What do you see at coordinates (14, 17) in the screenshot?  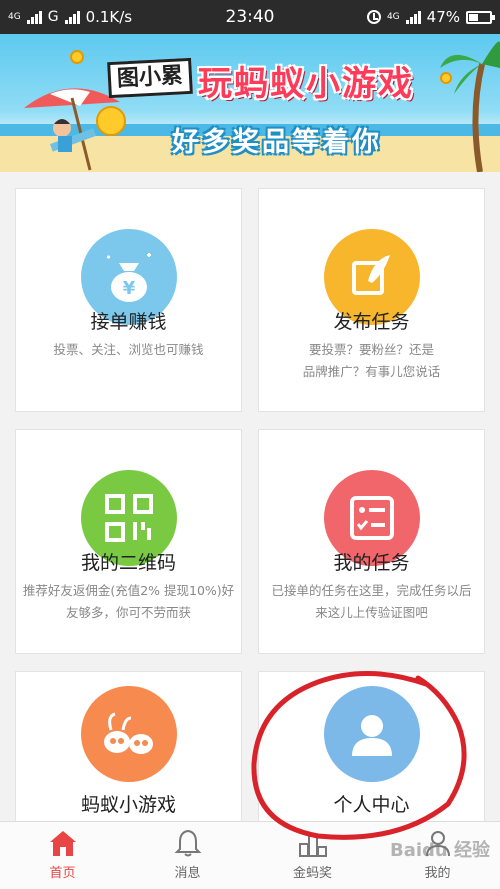 I see `network-type-1: 4G` at bounding box center [14, 17].